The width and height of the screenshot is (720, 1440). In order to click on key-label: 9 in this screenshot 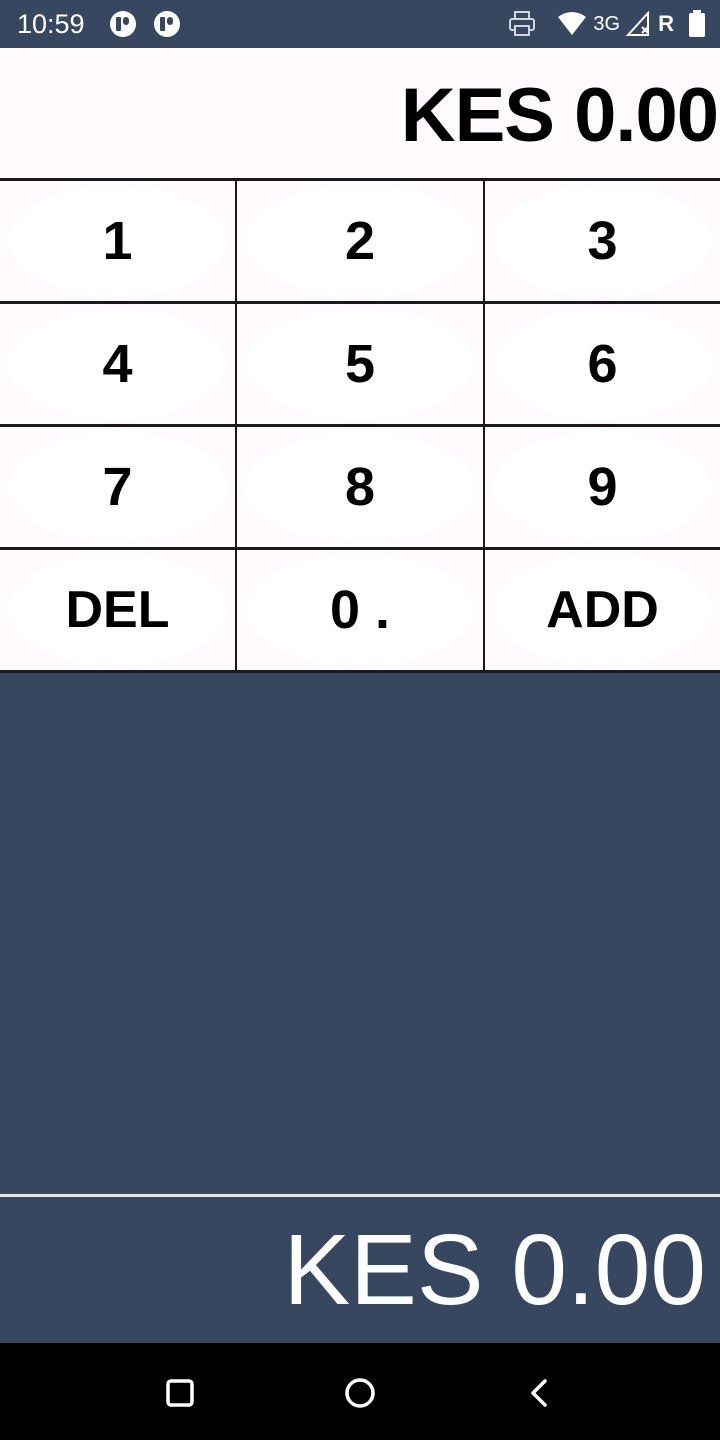, I will do `click(602, 487)`.